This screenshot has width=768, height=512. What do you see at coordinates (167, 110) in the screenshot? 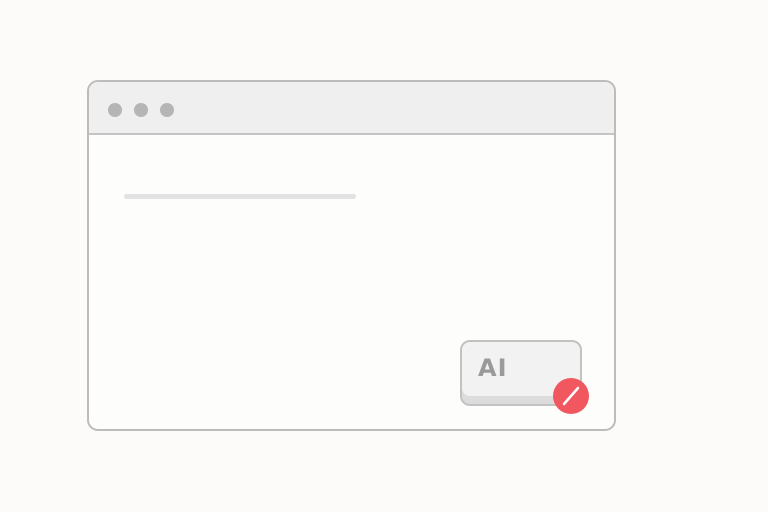
I see `maximize-dot-icon` at bounding box center [167, 110].